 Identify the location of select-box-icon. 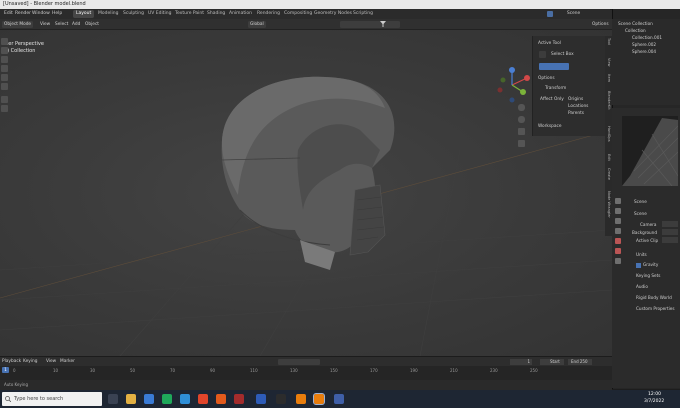
(542, 54).